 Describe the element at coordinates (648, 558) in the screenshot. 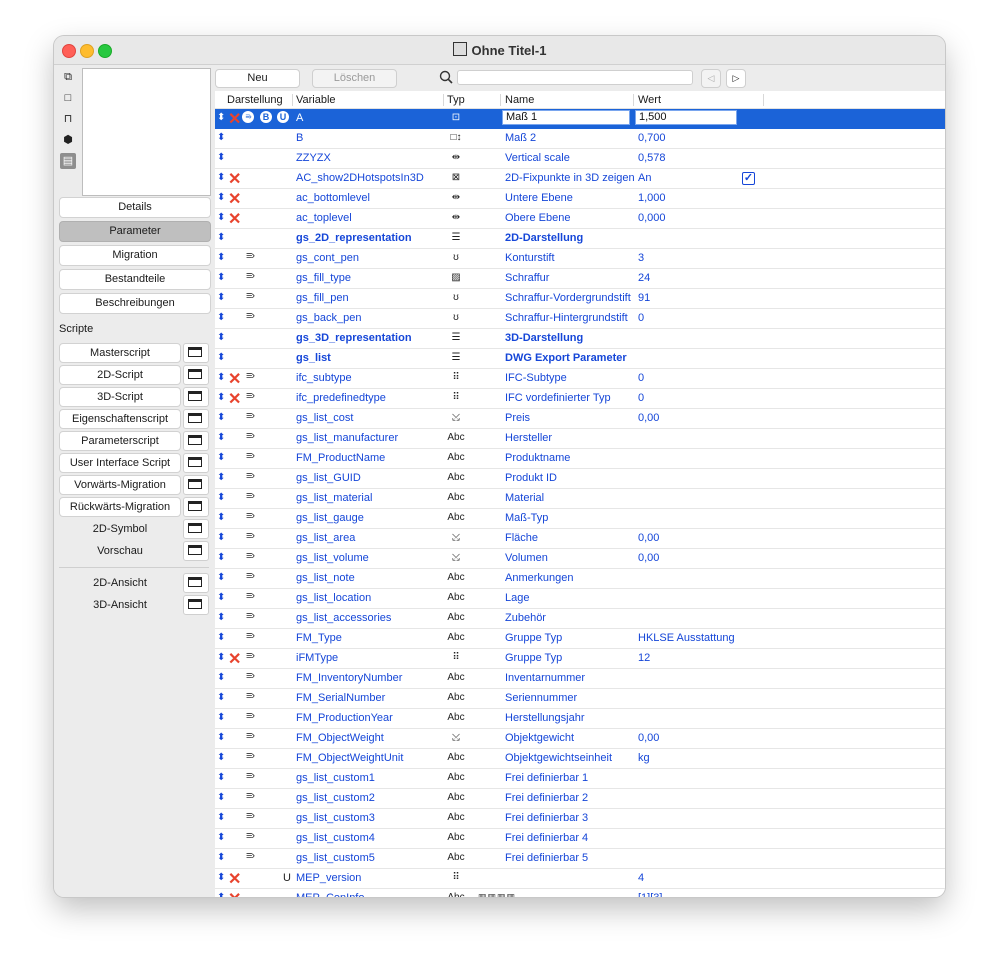

I see `value-cell: 0,00` at that location.